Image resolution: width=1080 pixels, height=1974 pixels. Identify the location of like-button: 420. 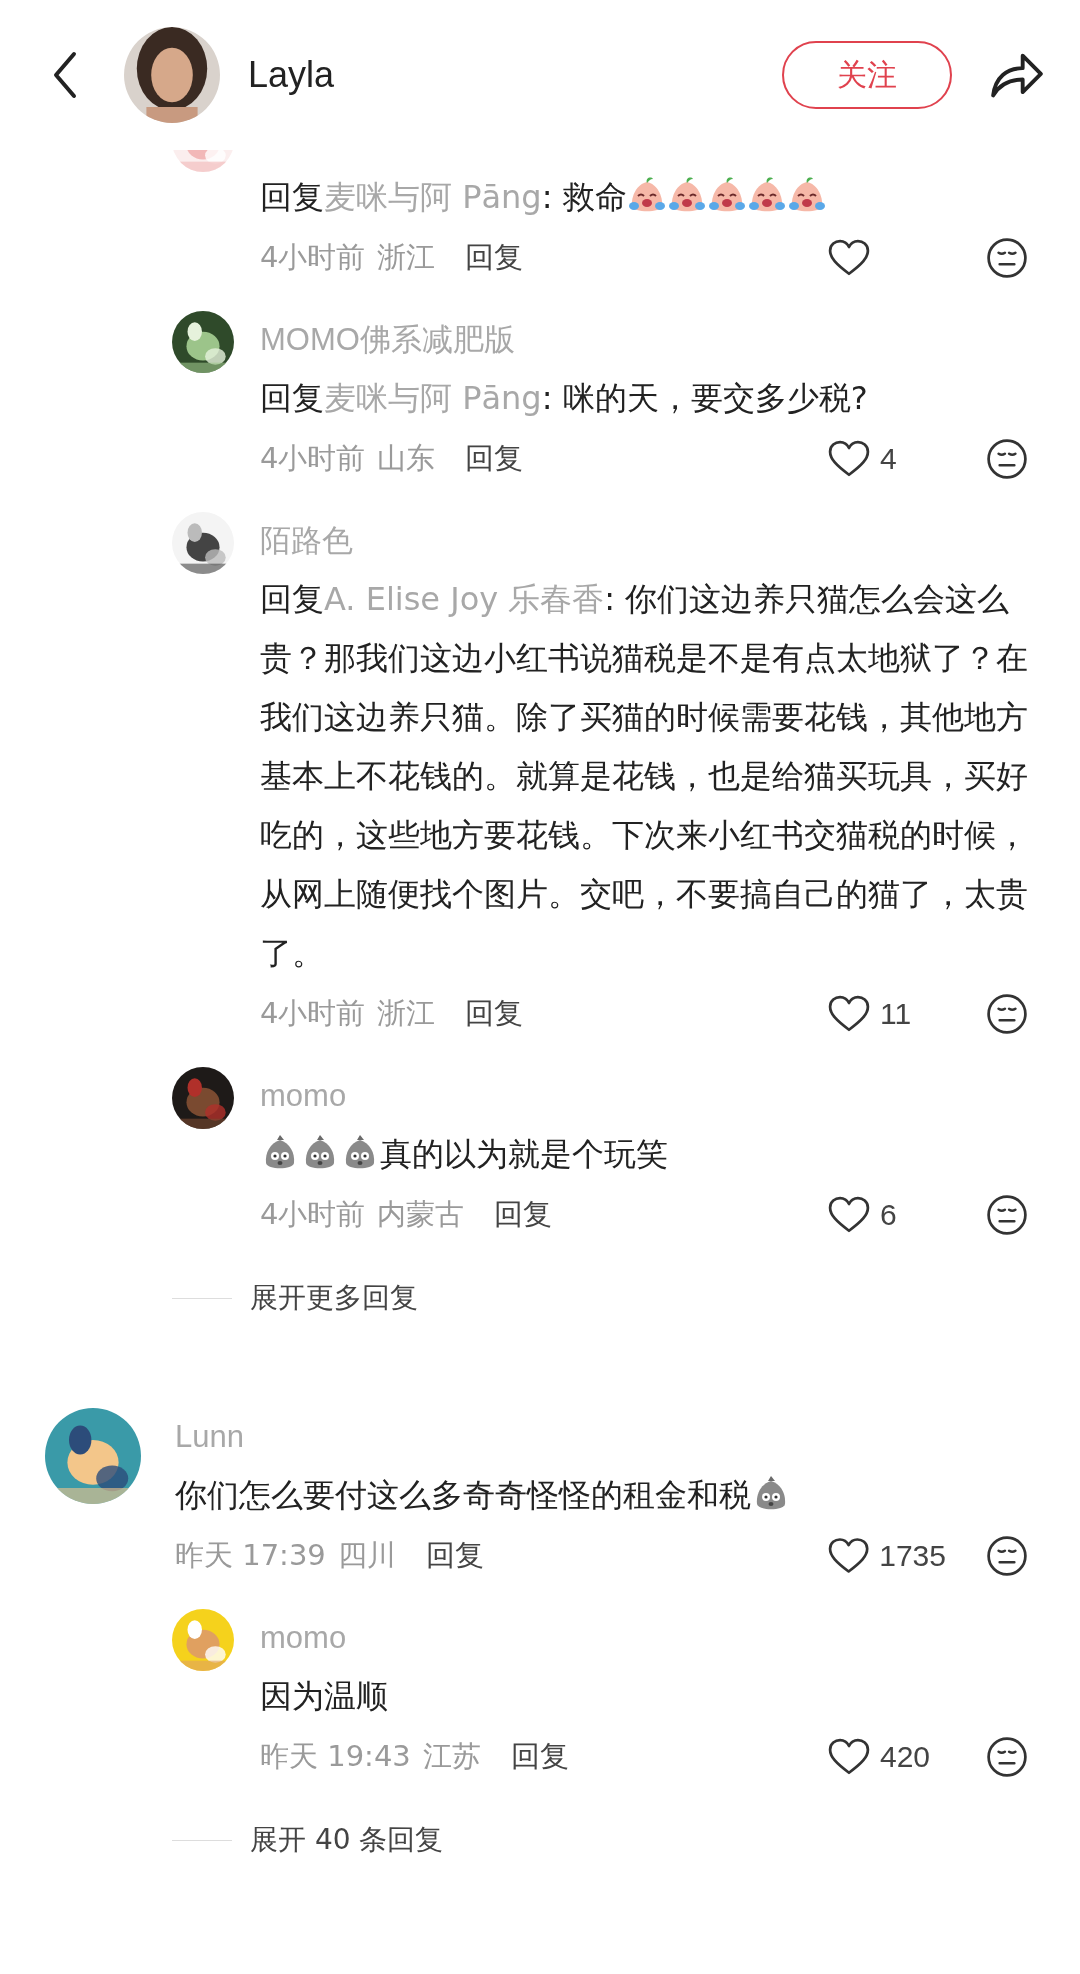
(887, 1757).